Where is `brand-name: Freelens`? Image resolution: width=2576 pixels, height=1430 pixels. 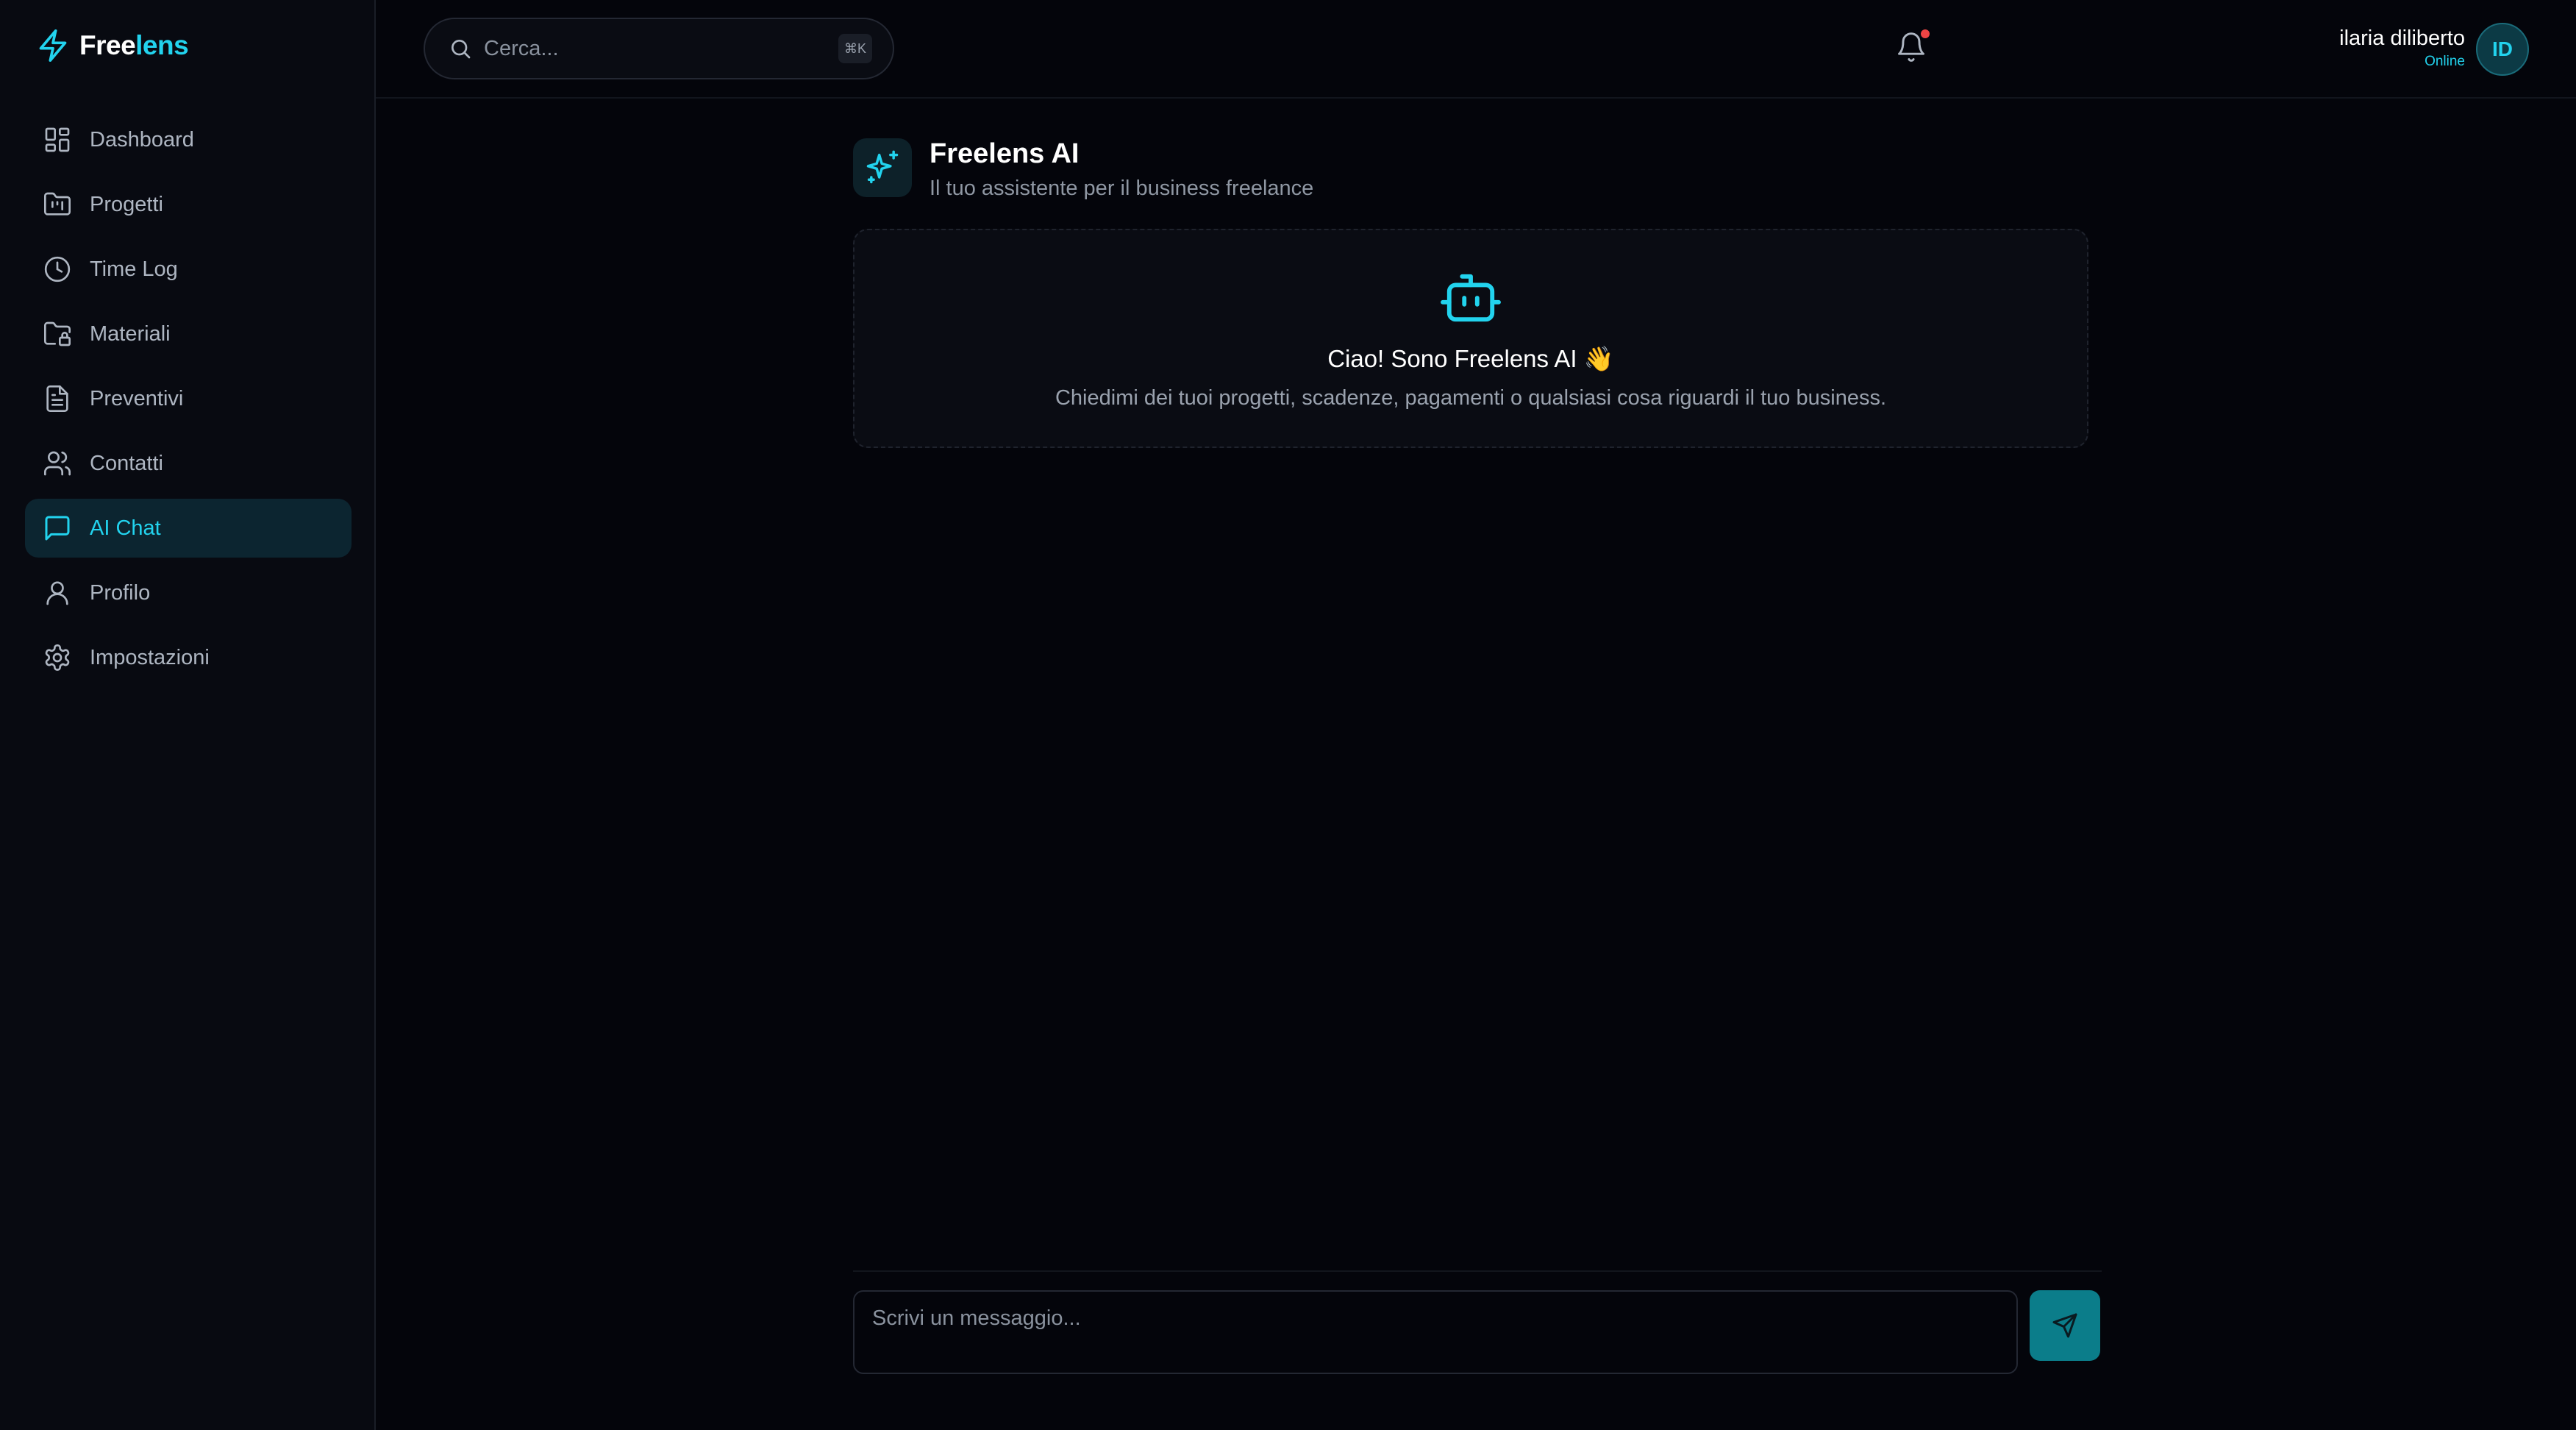 brand-name: Freelens is located at coordinates (134, 45).